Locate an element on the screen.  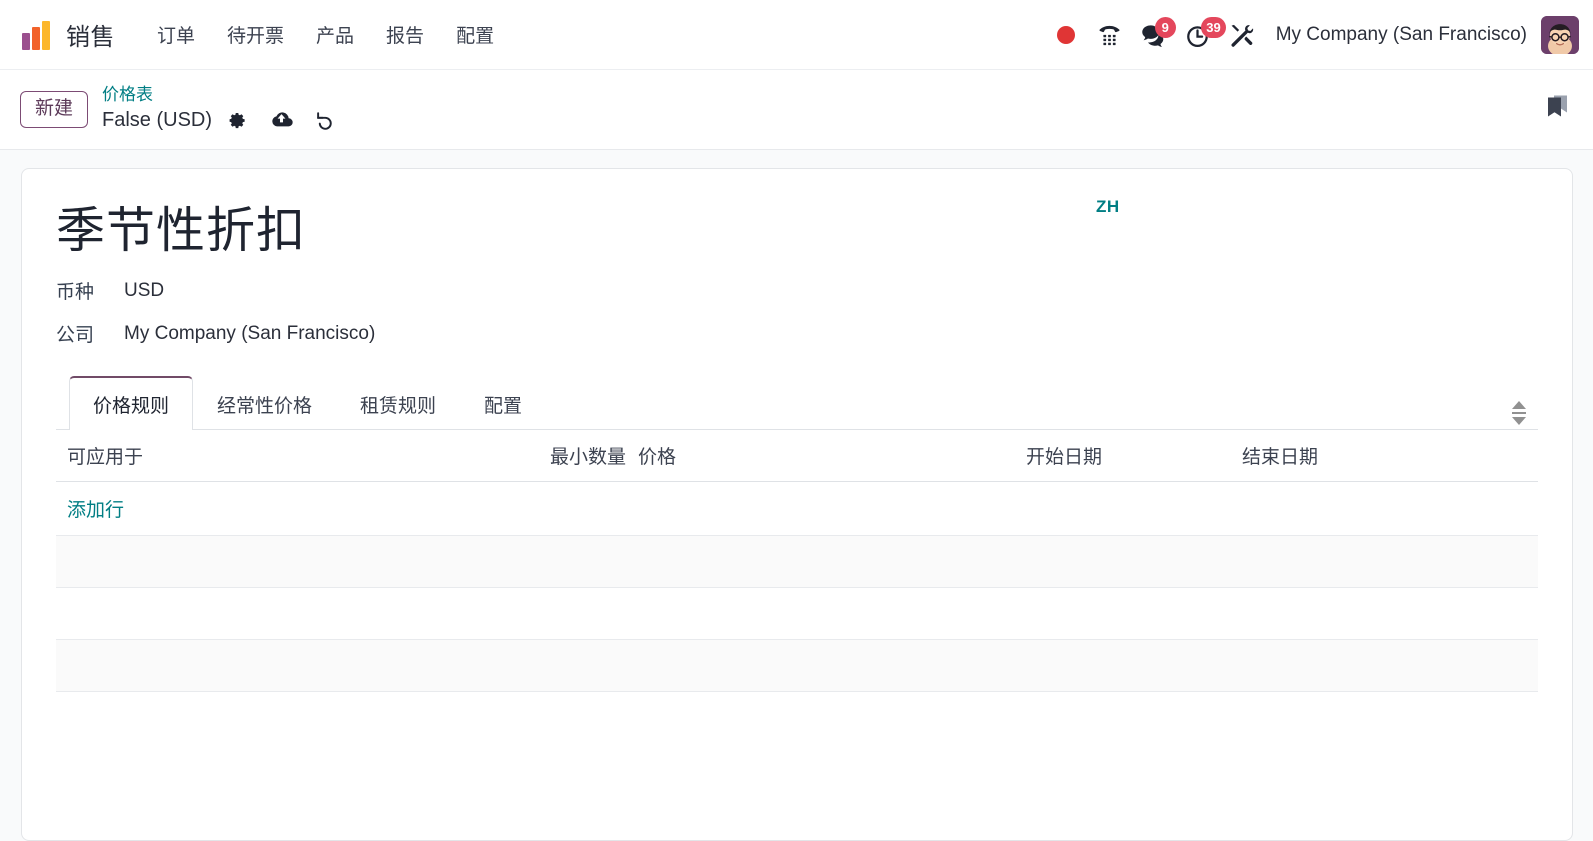
column-min-quantity: 最小数量 is located at coordinates (573, 455).